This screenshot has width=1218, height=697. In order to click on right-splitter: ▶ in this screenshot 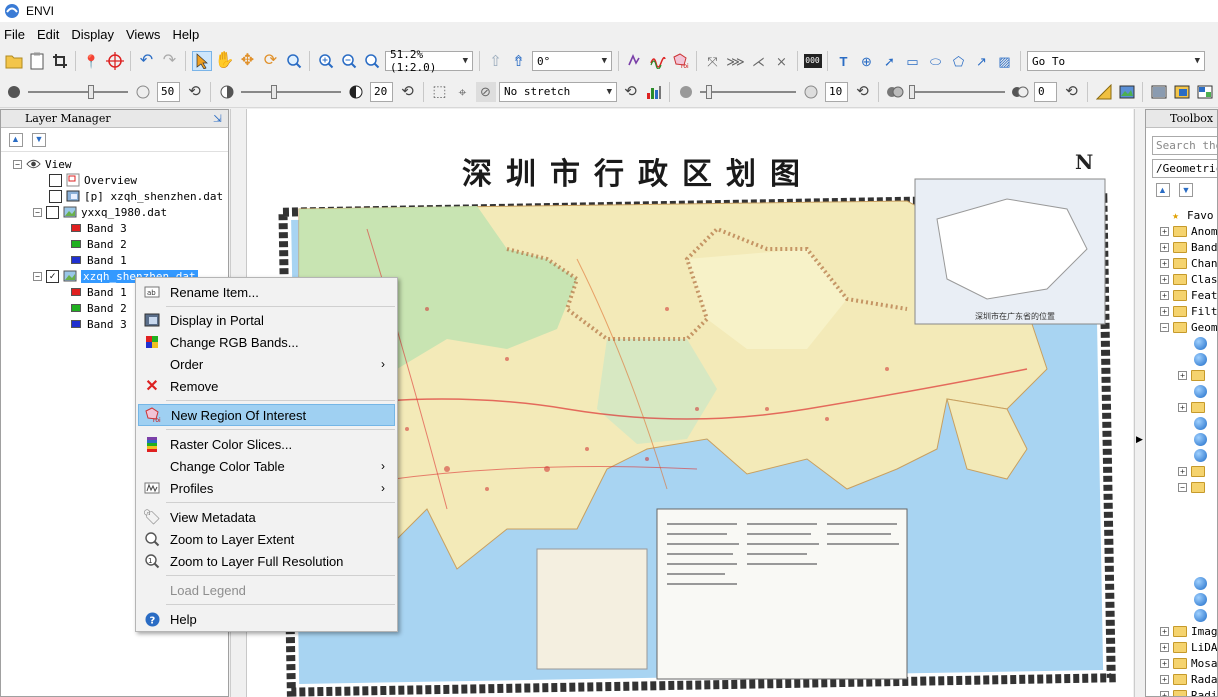, I will do `click(1138, 403)`.